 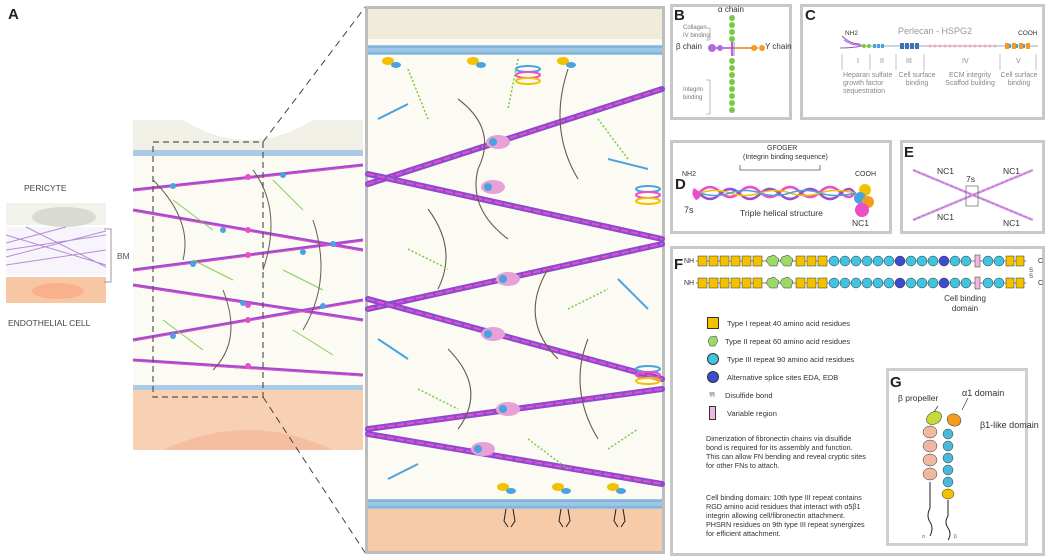 What do you see at coordinates (785, 157) in the screenshot?
I see `integrin-seq-label: (Integrin binding sequence)` at bounding box center [785, 157].